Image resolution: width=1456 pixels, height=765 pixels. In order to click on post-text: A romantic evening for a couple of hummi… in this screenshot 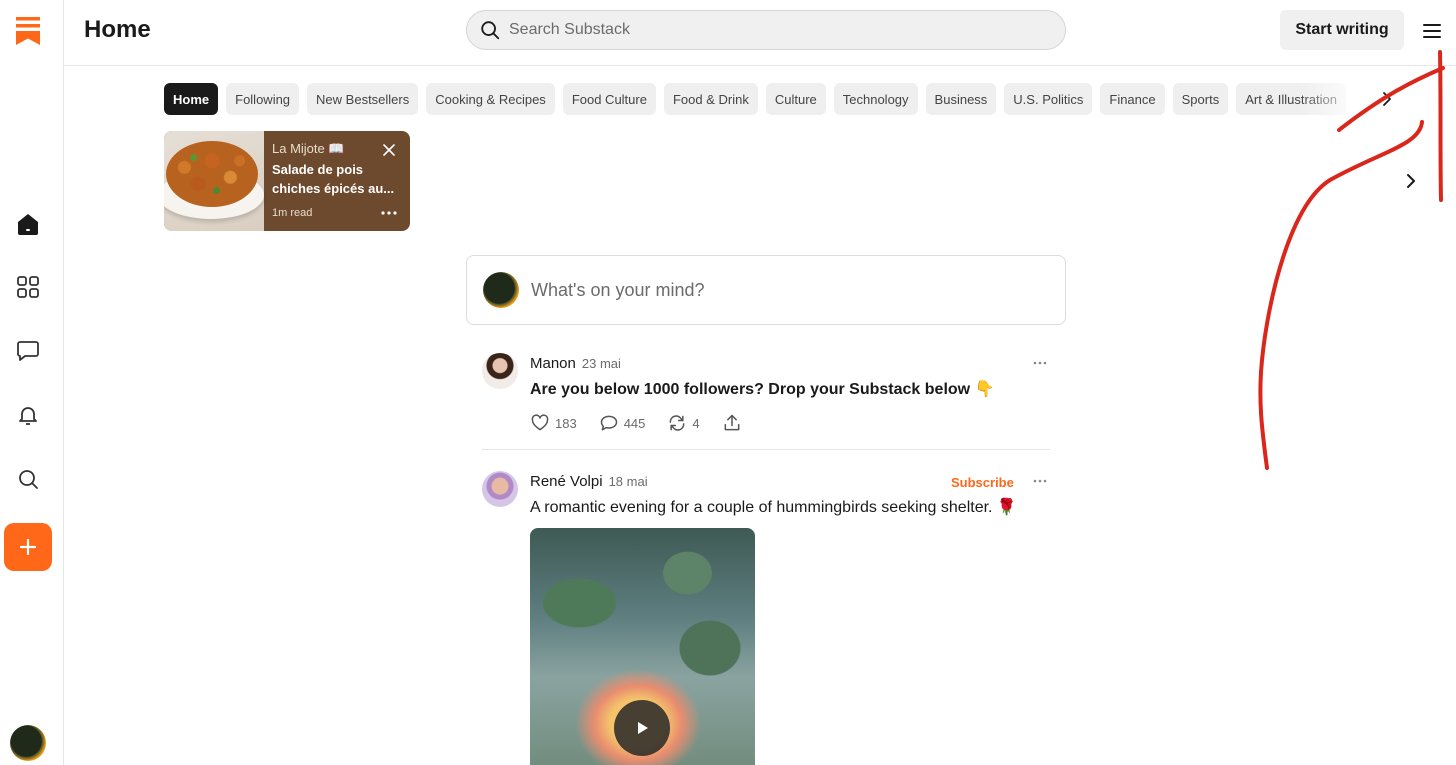, I will do `click(773, 507)`.